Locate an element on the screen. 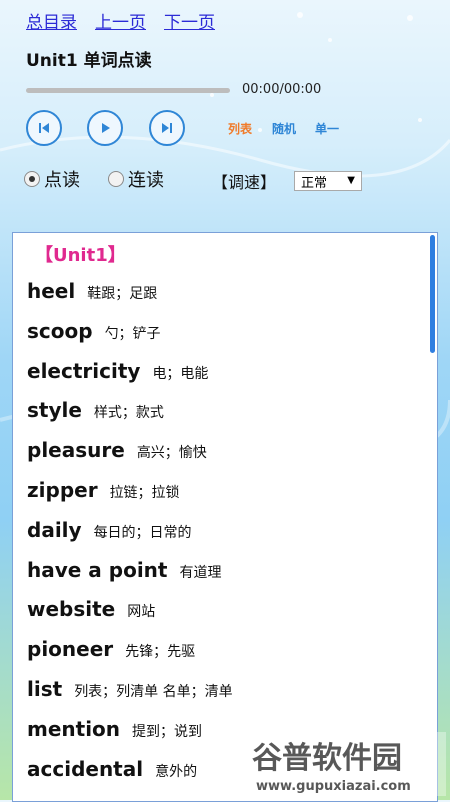 This screenshot has width=450, height=802. word-row: pleasure 高兴；愉快 is located at coordinates (130, 458).